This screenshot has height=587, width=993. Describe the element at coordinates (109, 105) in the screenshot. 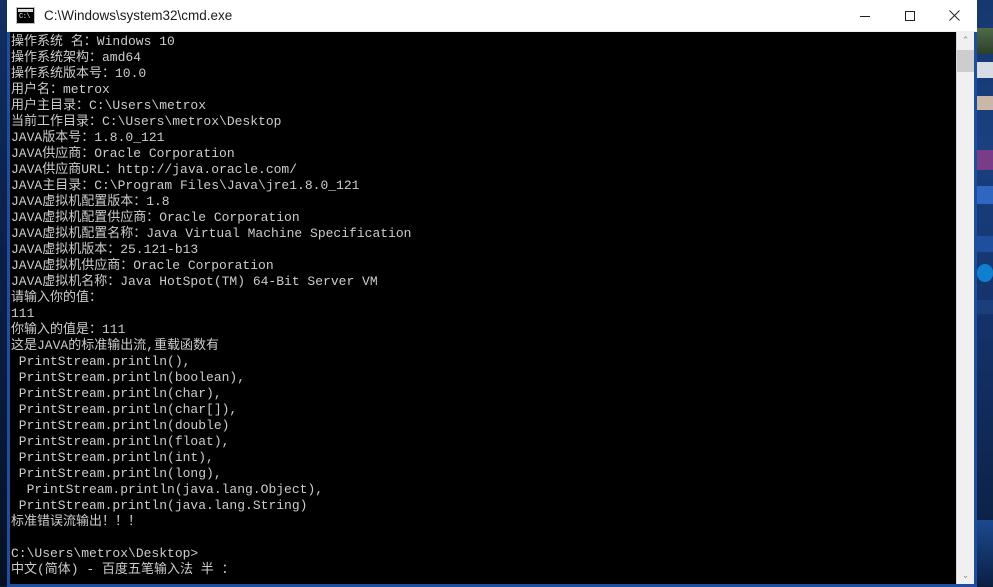

I see `console-line: 用户主目录：C:\Users\metrox` at that location.